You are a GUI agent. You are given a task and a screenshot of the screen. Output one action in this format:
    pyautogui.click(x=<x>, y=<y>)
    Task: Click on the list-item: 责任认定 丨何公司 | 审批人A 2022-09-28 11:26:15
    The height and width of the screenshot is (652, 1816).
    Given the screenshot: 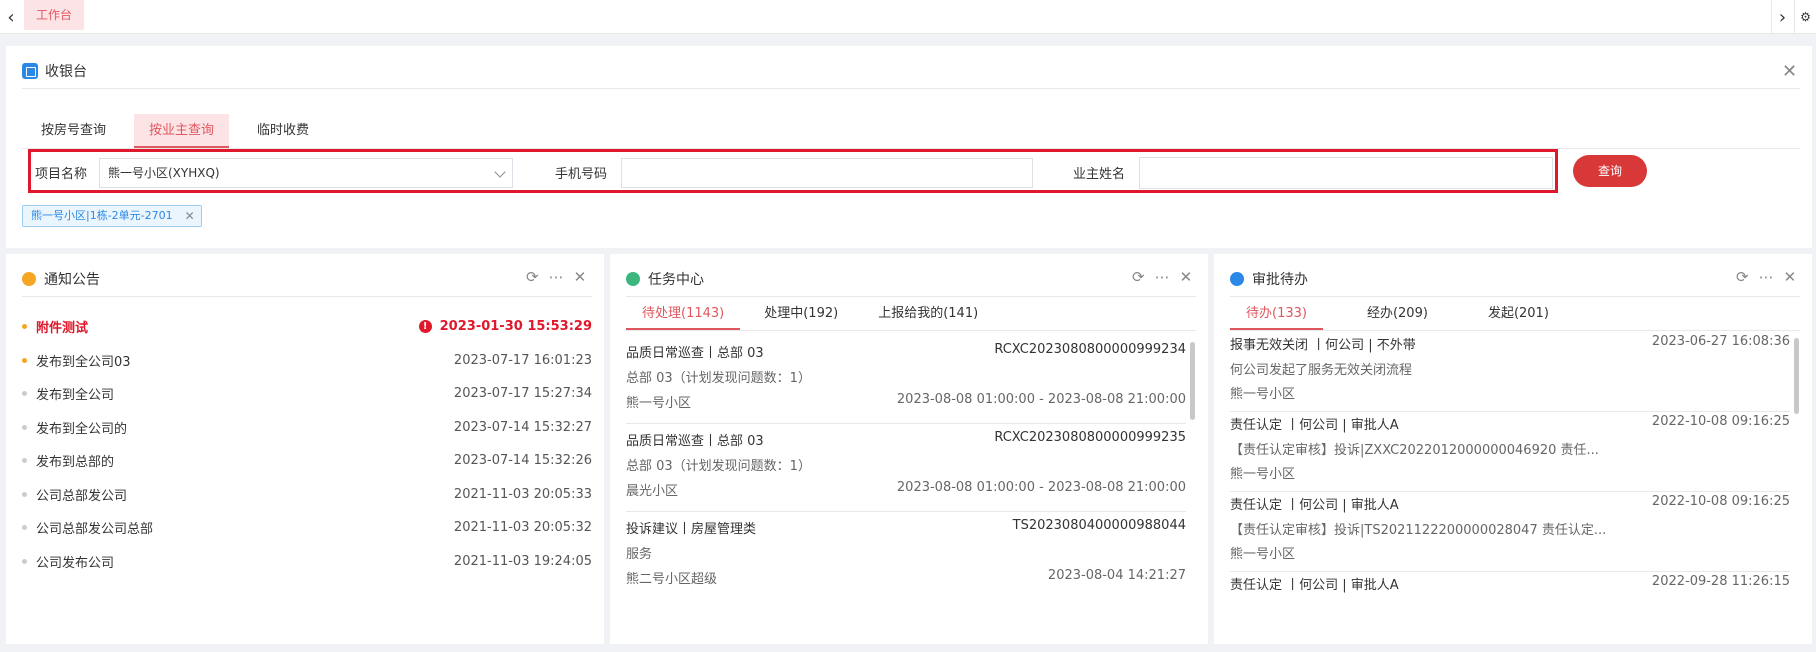 What is the action you would take?
    pyautogui.click(x=1510, y=612)
    